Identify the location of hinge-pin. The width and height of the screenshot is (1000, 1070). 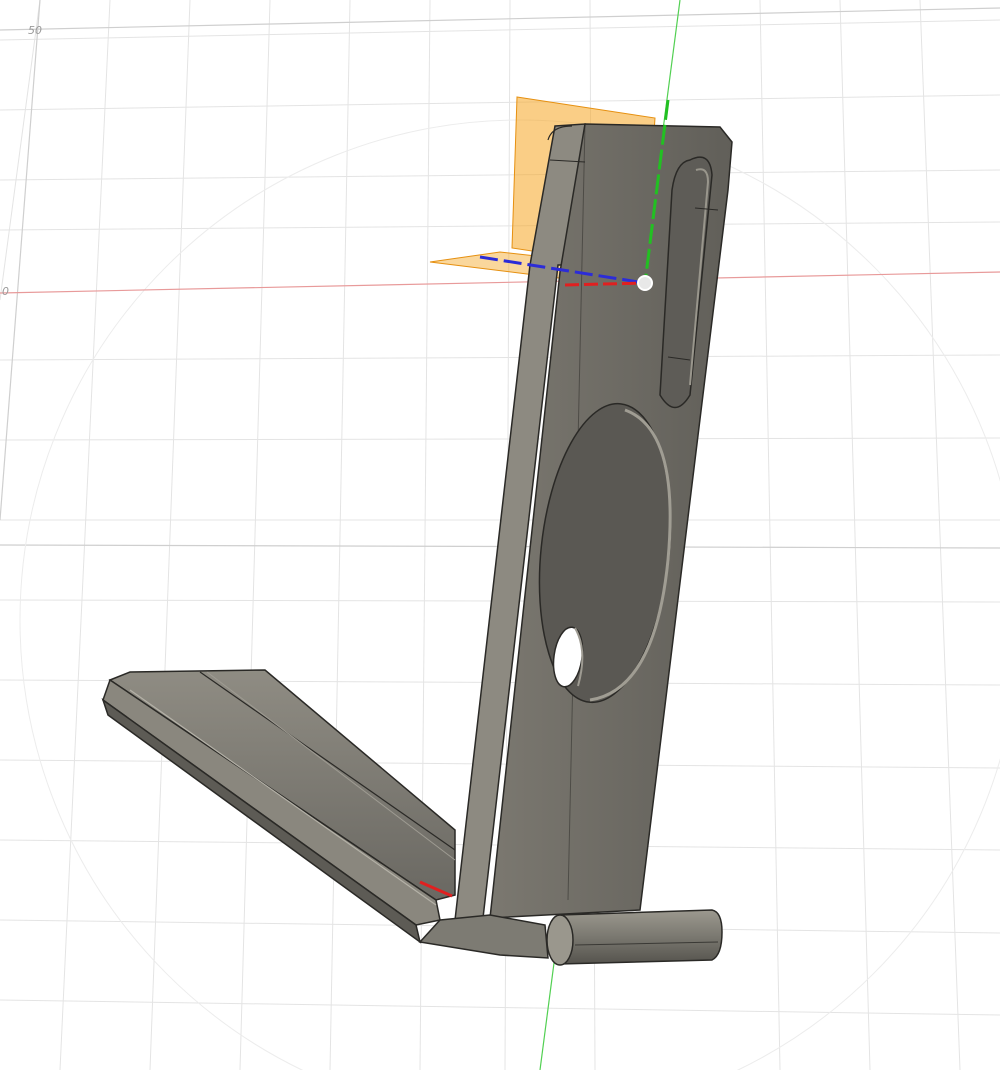
(570, 937).